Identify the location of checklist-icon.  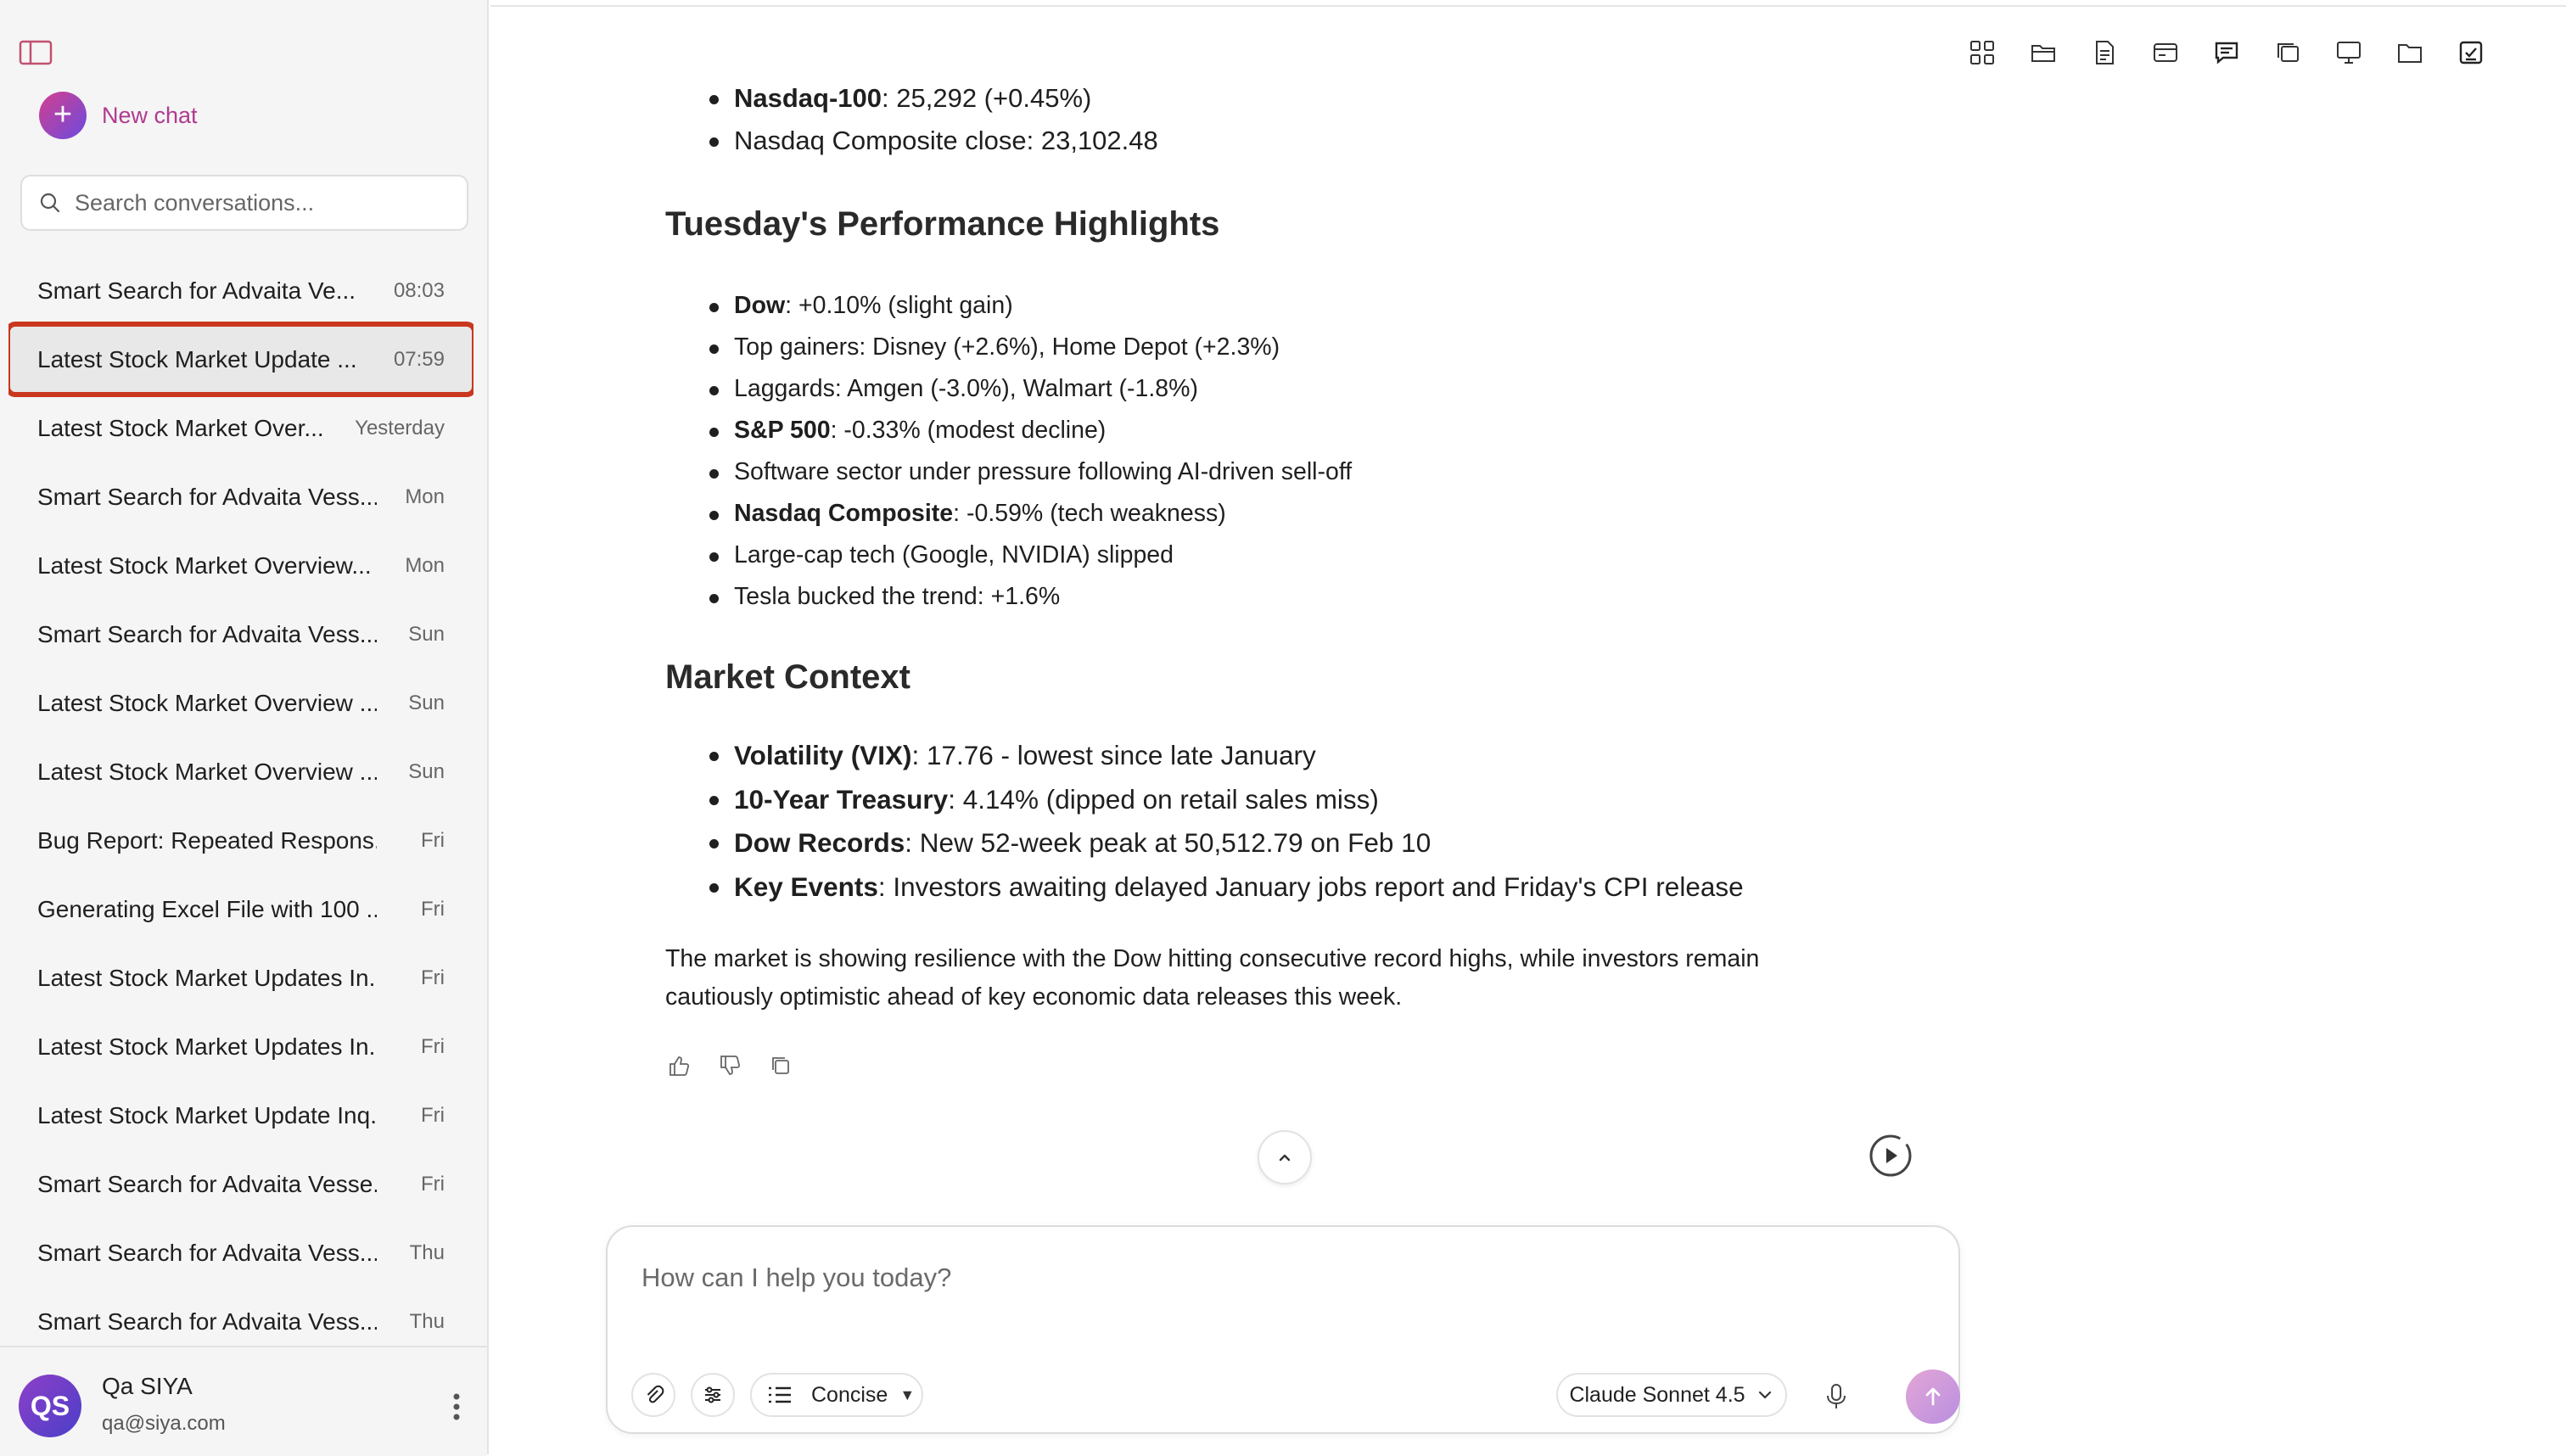
(2471, 52).